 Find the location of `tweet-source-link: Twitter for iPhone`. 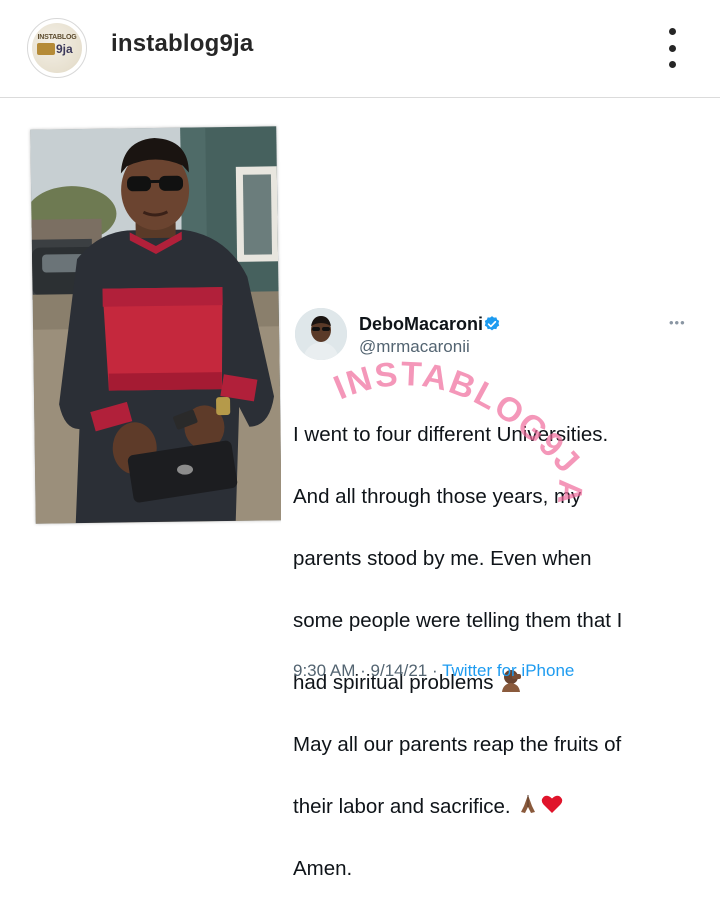

tweet-source-link: Twitter for iPhone is located at coordinates (508, 670).